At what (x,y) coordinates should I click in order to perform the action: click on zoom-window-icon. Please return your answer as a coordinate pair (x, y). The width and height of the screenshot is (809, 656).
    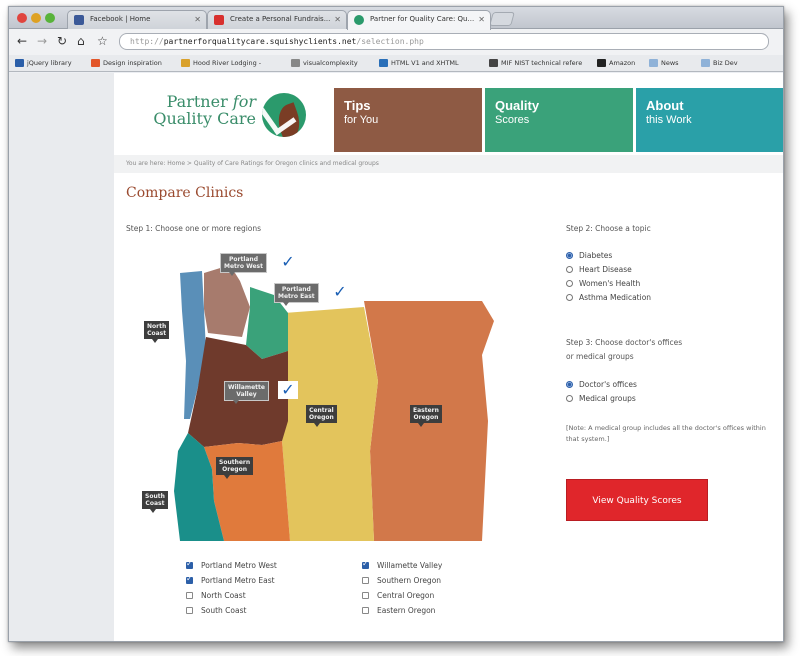
    Looking at the image, I should click on (50, 18).